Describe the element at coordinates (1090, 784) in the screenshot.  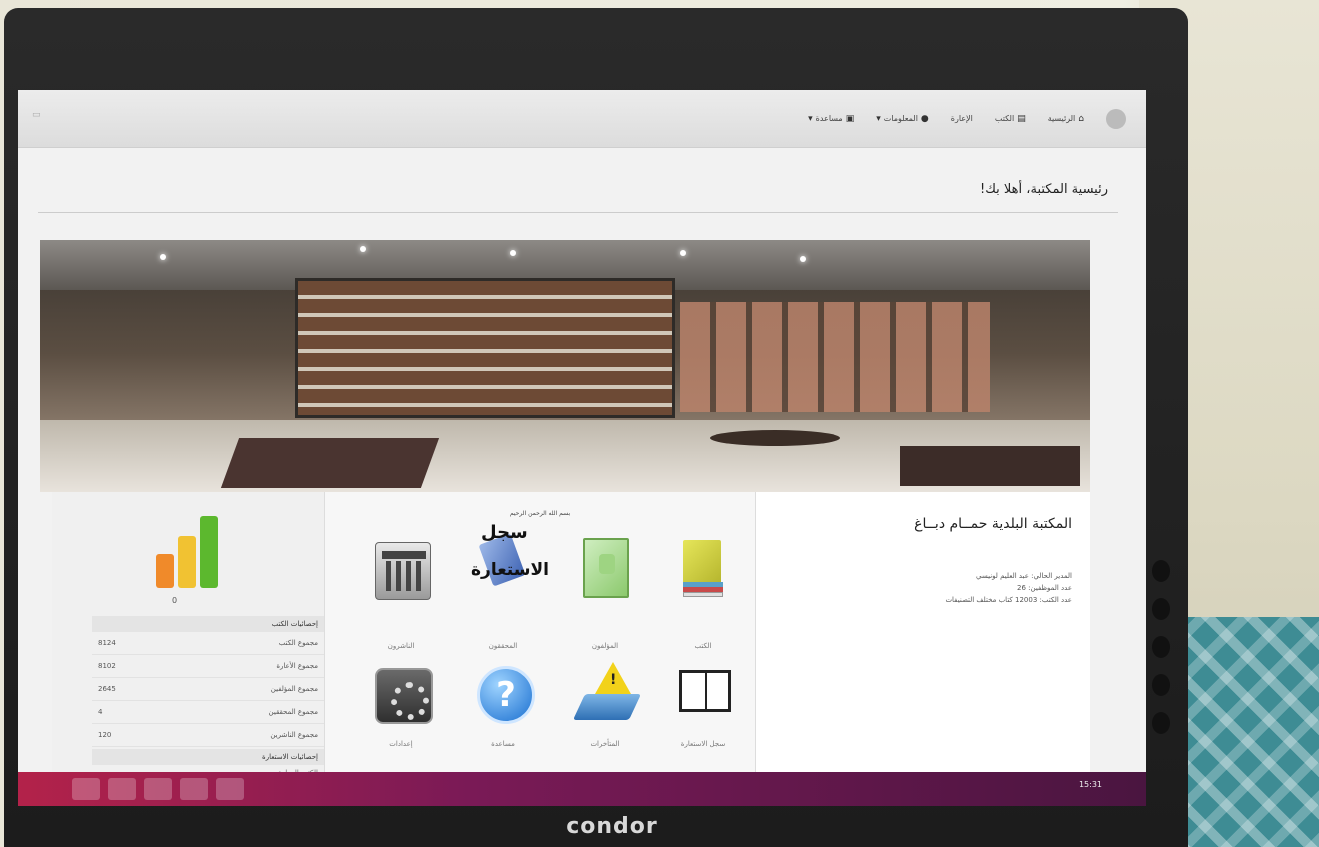
I see `tray-clock: 15:31` at that location.